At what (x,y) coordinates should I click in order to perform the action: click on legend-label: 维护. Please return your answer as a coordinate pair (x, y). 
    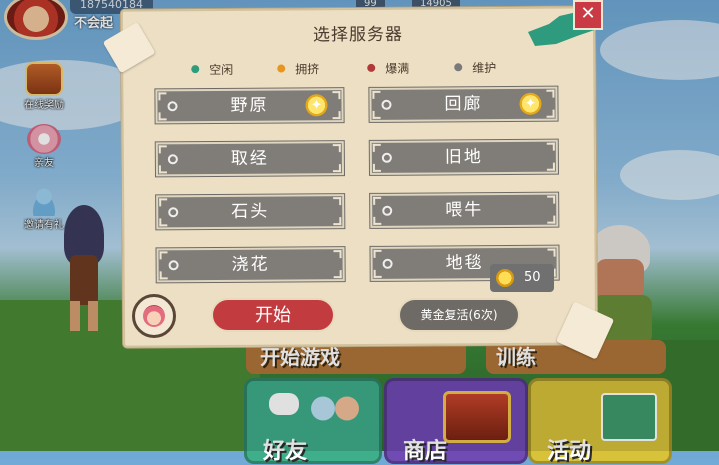
    Looking at the image, I should click on (484, 67).